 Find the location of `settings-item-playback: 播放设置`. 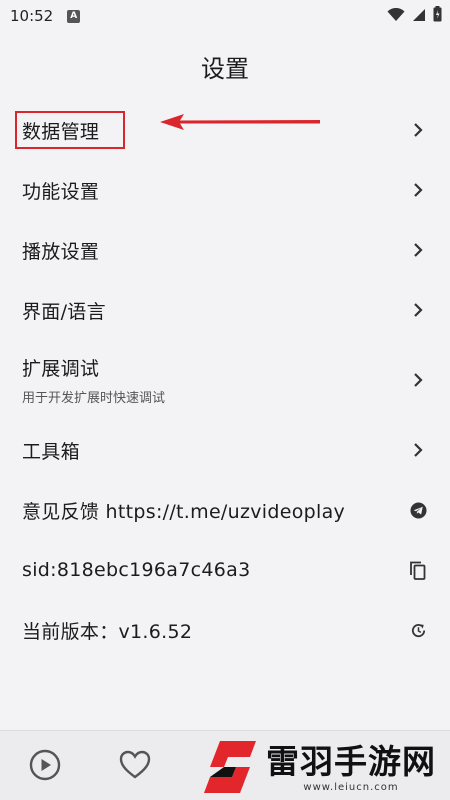

settings-item-playback: 播放设置 is located at coordinates (225, 250).